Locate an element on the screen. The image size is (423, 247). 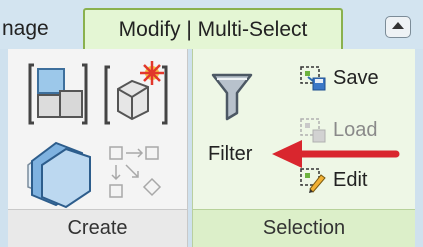
create-panel-title-text: Create is located at coordinates (97, 228).